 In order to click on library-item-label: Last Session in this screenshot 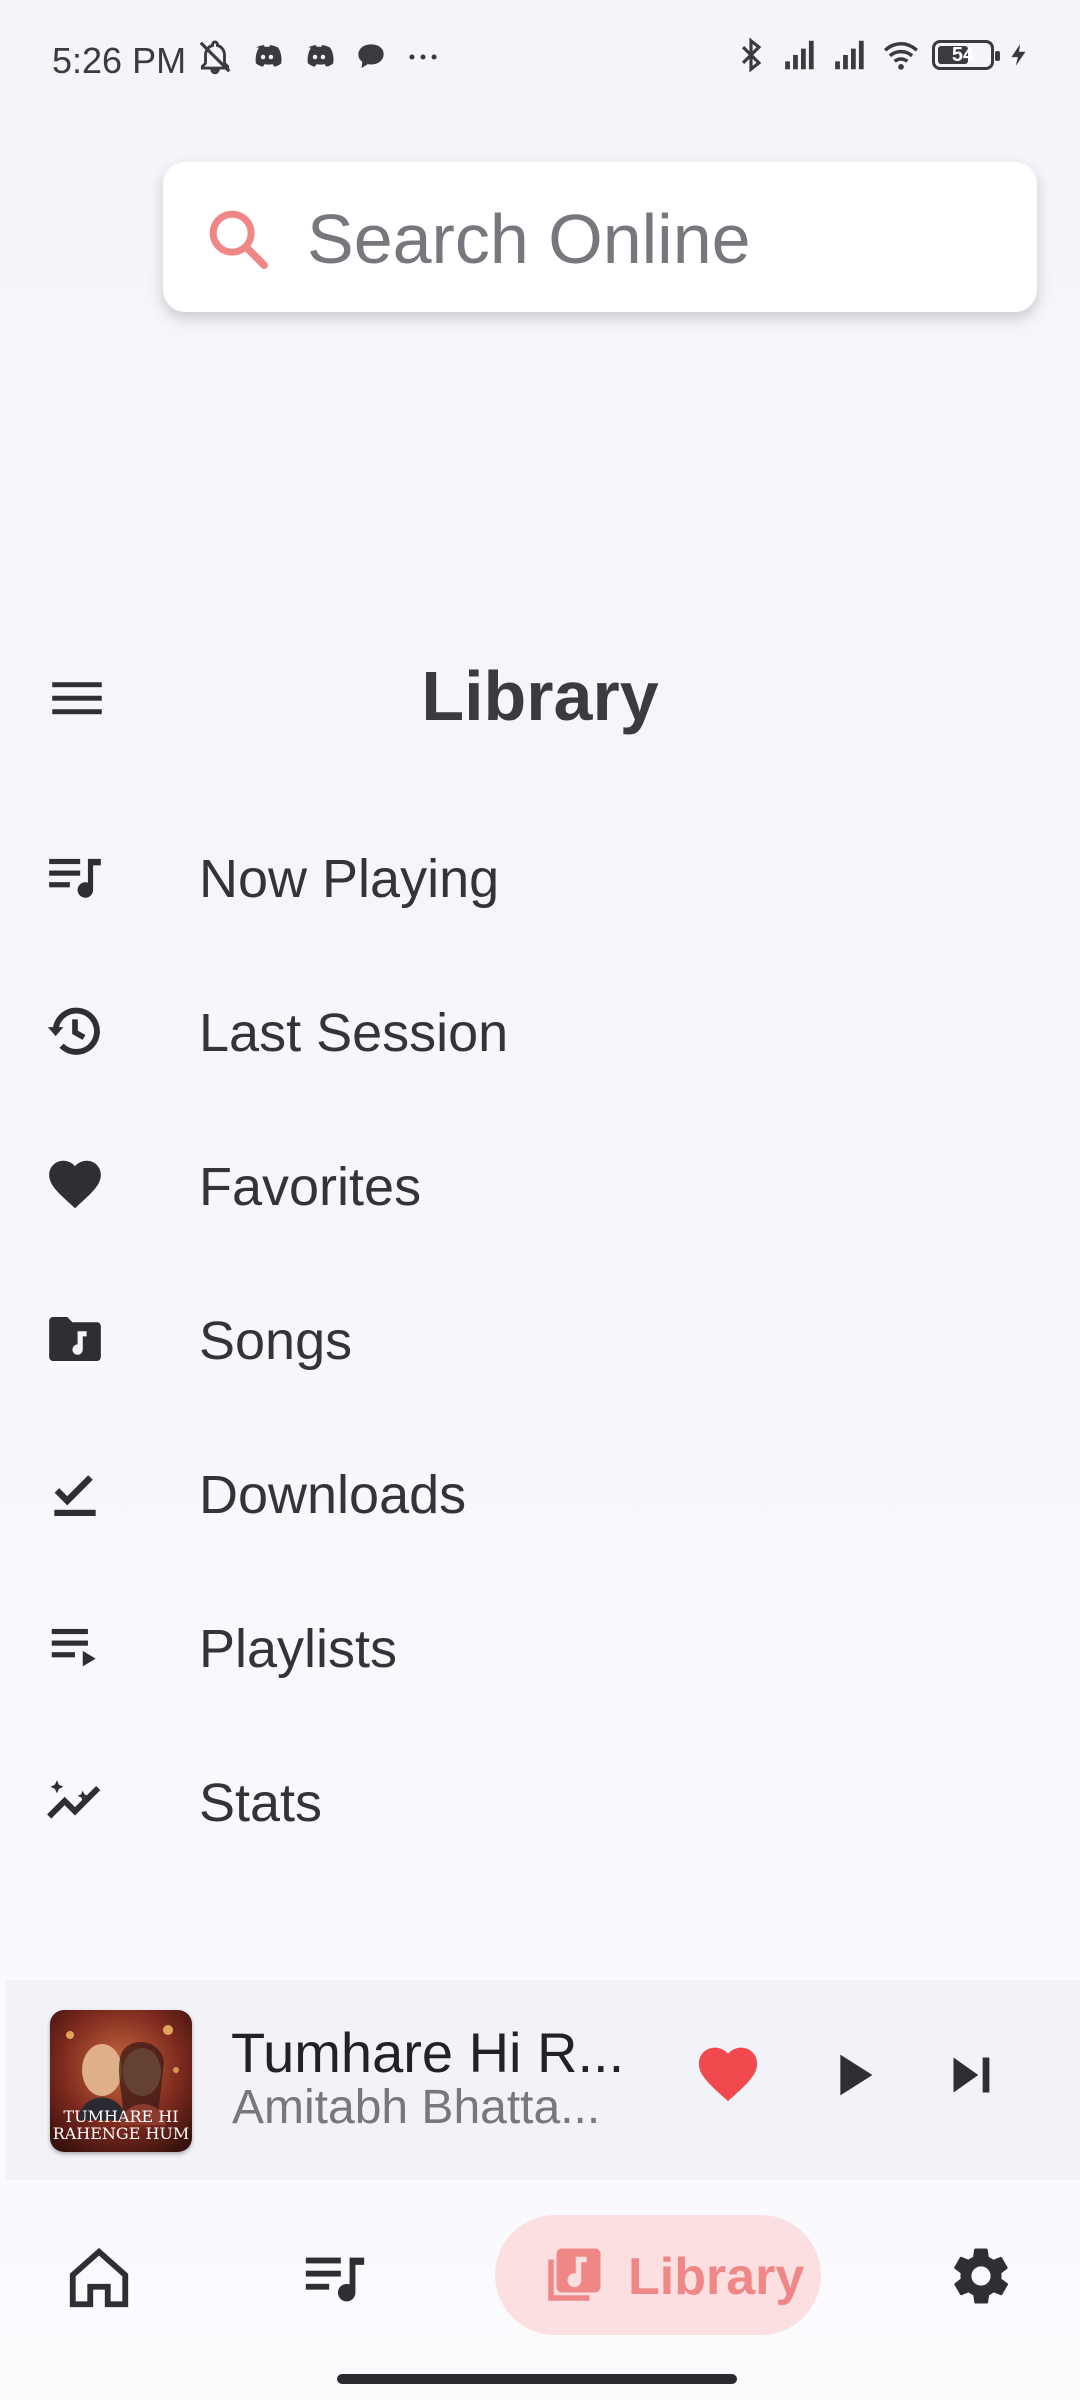, I will do `click(354, 1033)`.